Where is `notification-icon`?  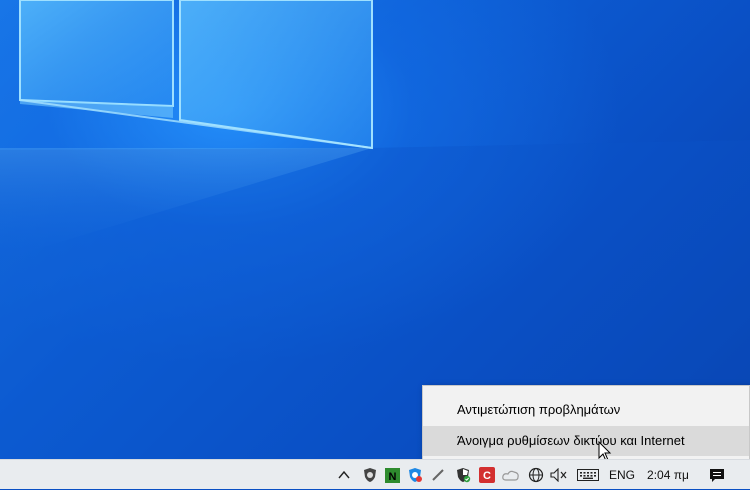 notification-icon is located at coordinates (717, 475).